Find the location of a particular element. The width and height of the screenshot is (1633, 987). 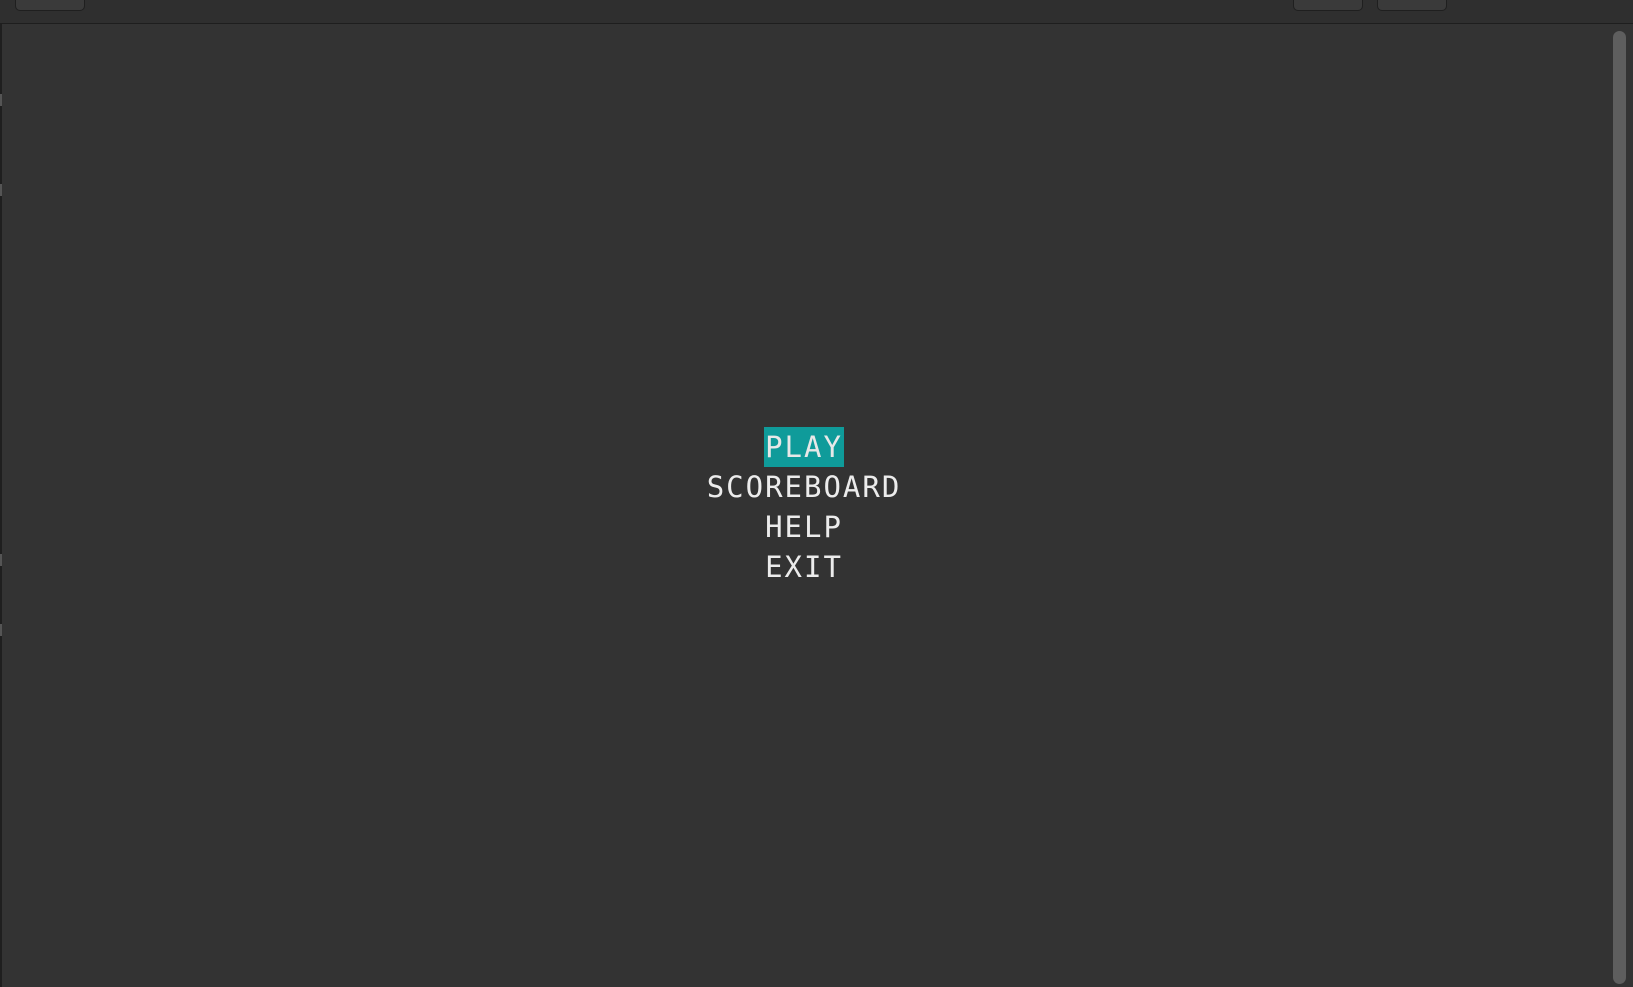

menu-item-exit: EXIT is located at coordinates (804, 567).